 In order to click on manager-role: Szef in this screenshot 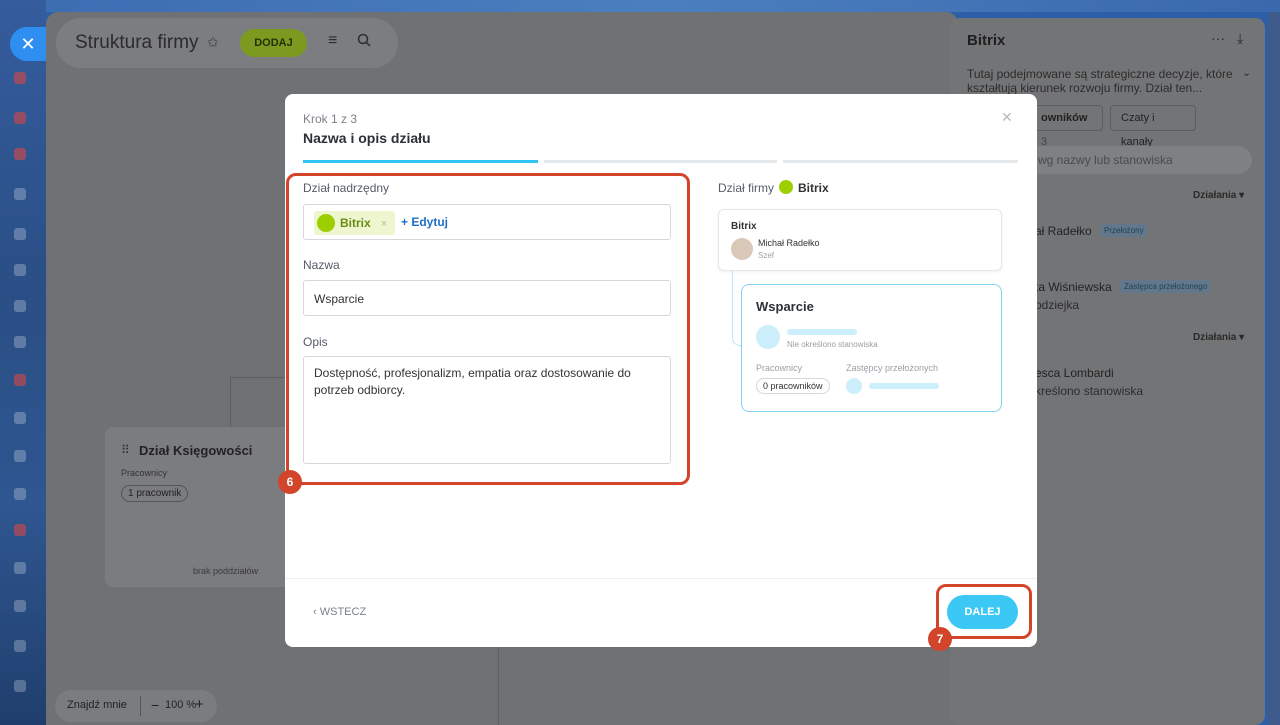, I will do `click(766, 255)`.